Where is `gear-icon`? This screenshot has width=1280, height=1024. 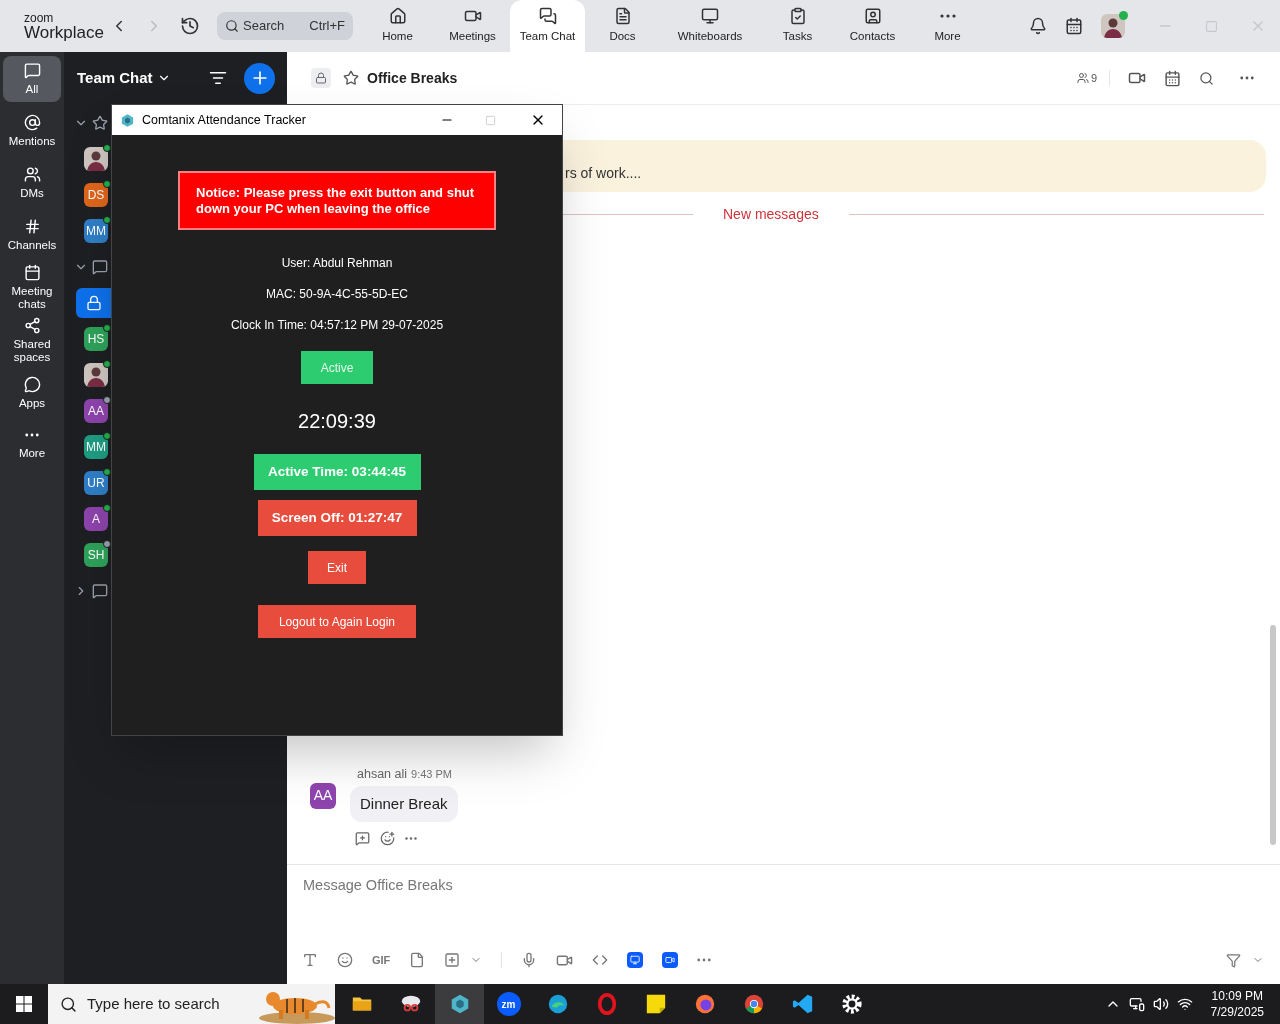 gear-icon is located at coordinates (851, 1004).